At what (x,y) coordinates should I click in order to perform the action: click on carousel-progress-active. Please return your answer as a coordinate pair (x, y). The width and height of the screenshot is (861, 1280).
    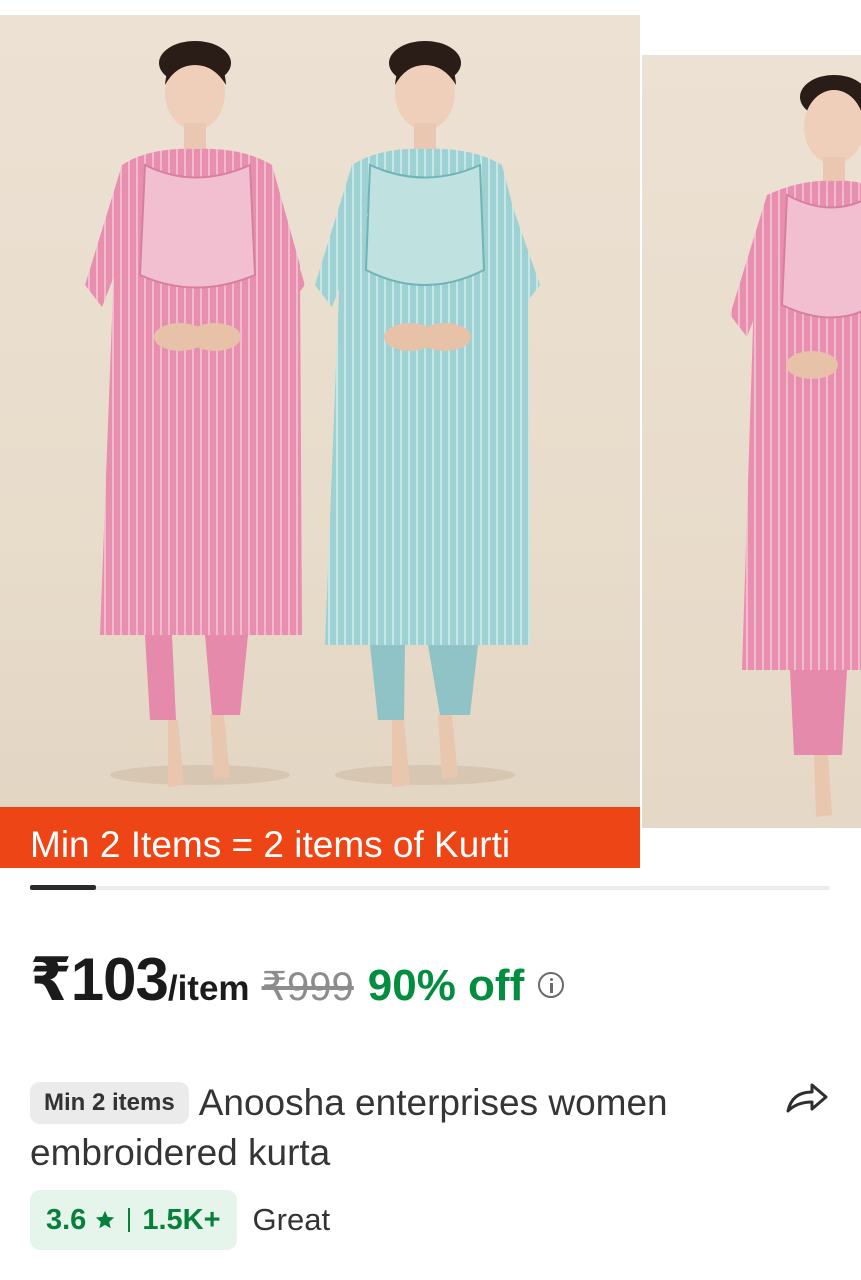
    Looking at the image, I should click on (63, 887).